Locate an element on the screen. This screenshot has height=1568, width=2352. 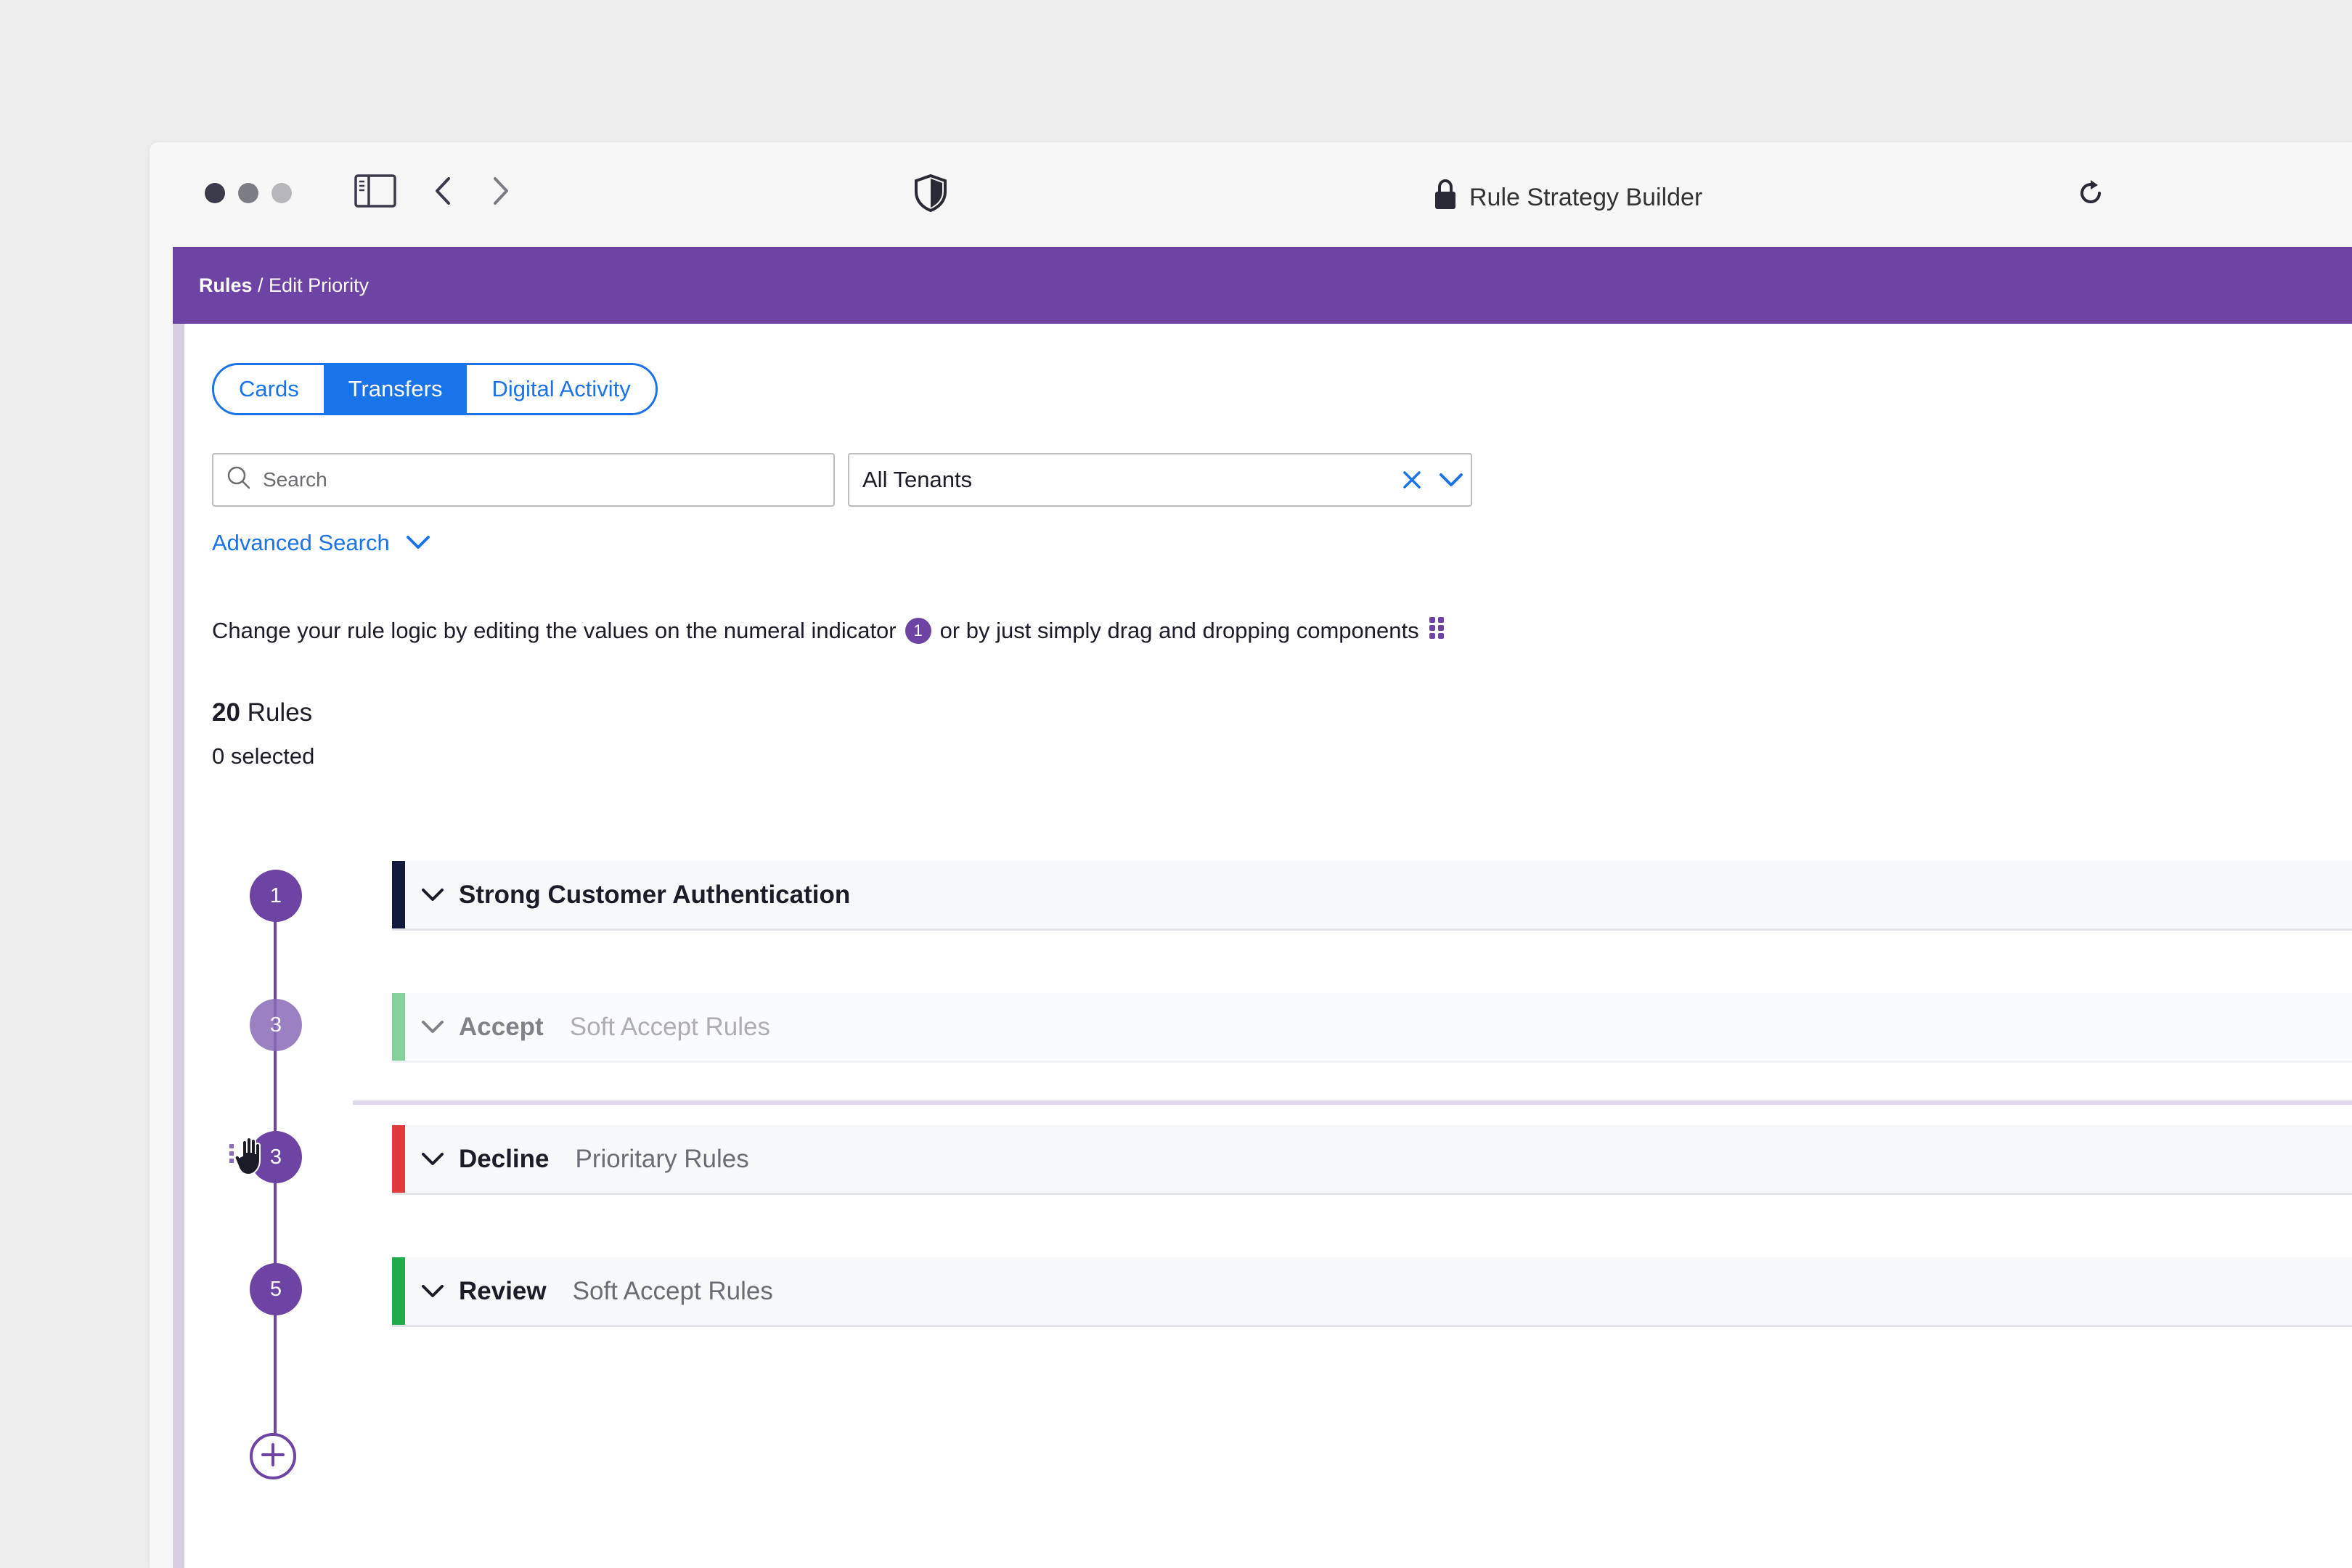
add-rule-button is located at coordinates (273, 1456).